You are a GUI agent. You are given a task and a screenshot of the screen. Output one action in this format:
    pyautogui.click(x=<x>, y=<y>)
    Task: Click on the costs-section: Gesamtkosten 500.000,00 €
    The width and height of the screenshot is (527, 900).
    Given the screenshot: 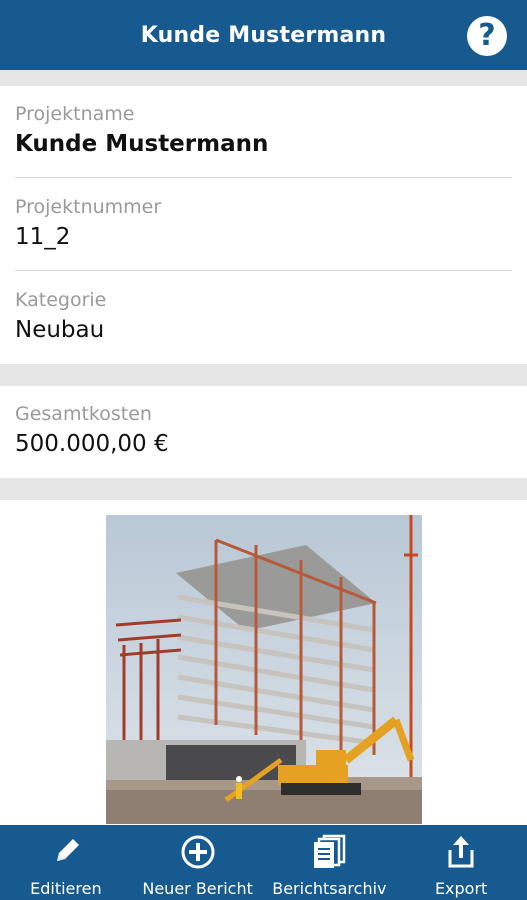 What is the action you would take?
    pyautogui.click(x=263, y=432)
    